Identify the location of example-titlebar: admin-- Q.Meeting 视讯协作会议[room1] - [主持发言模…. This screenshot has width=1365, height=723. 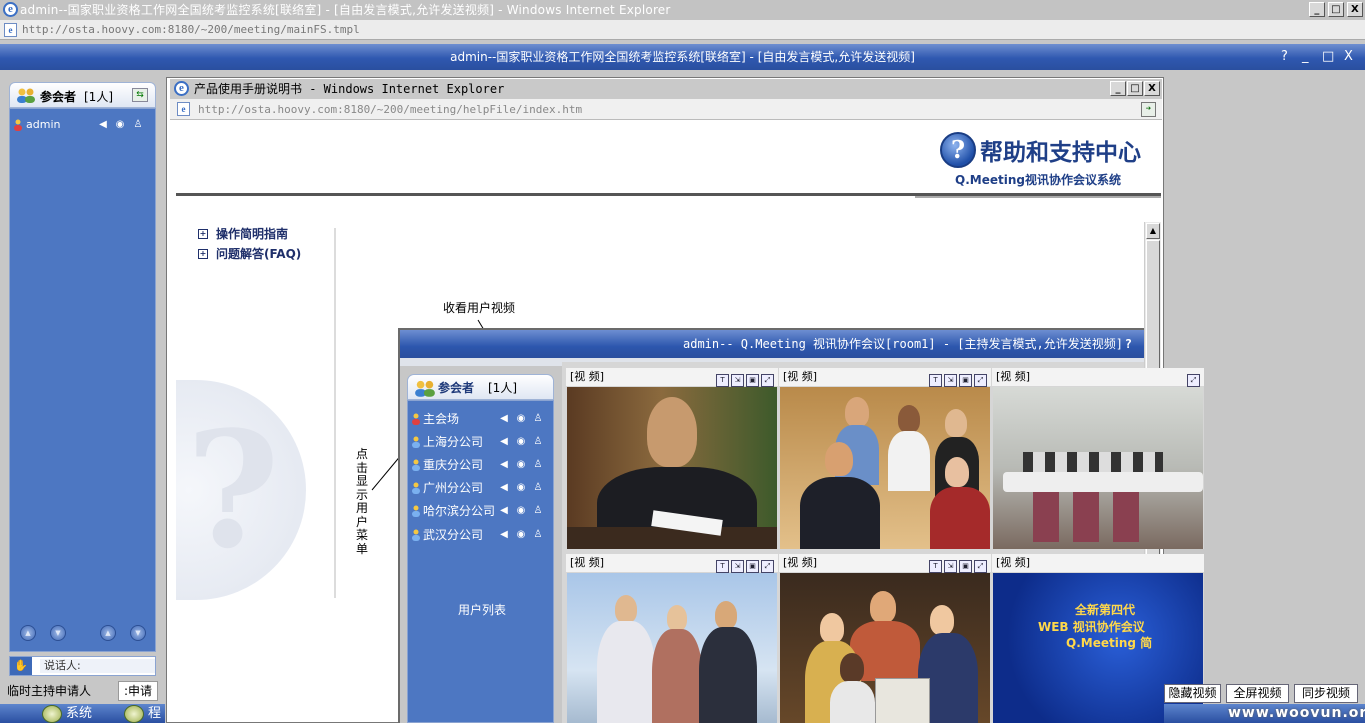
(772, 344).